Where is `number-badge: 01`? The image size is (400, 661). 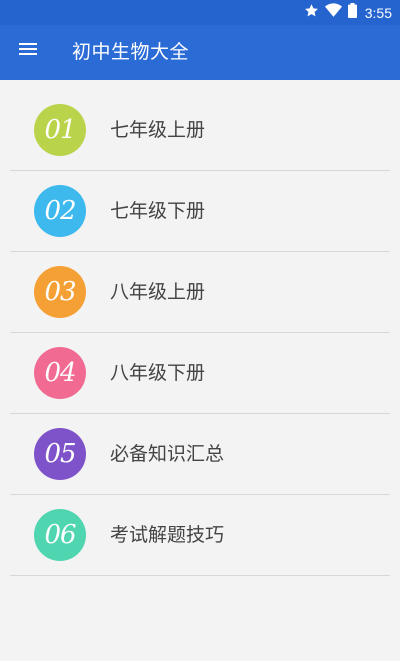 number-badge: 01 is located at coordinates (60, 130).